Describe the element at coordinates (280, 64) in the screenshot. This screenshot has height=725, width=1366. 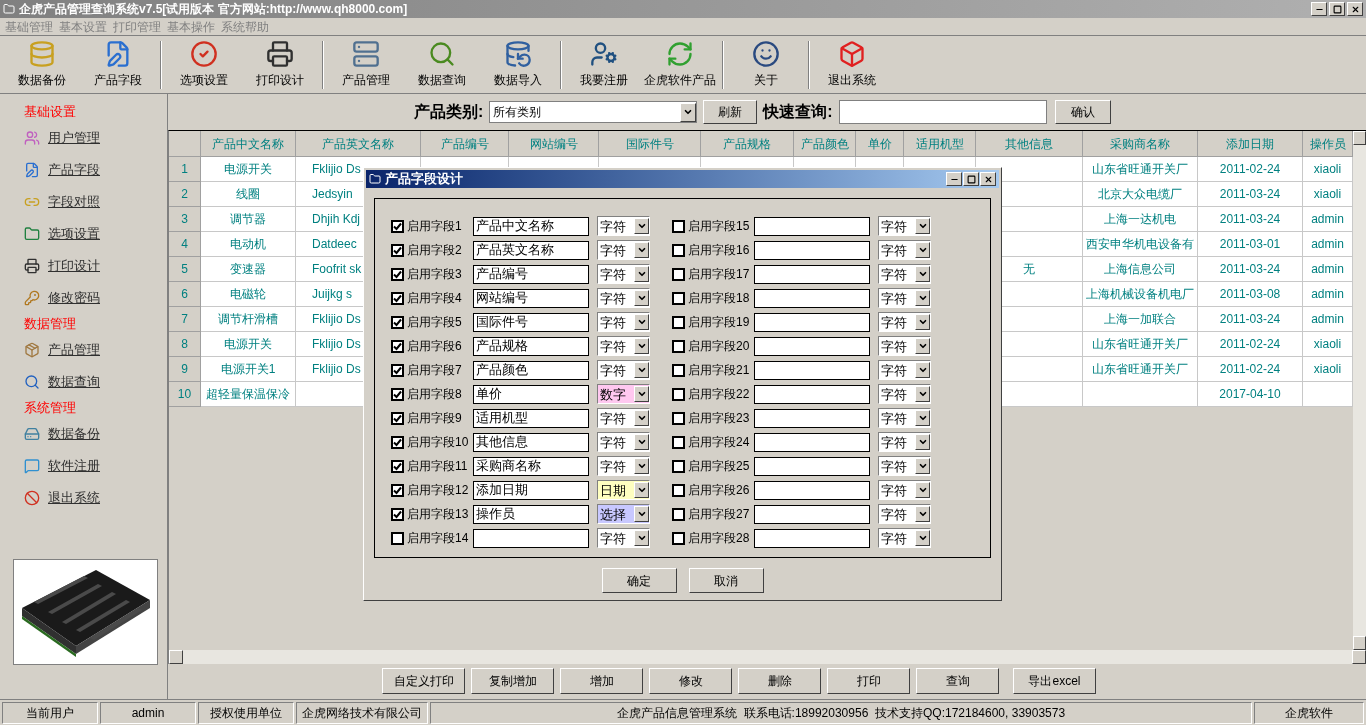
I see `toolbar-button: 打印设计` at that location.